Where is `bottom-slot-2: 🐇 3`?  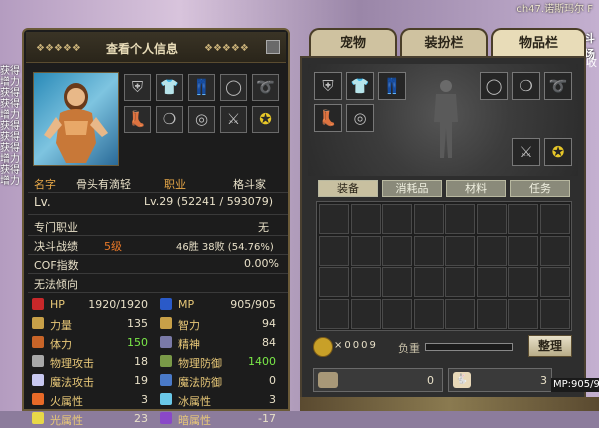 bottom-slot-2: 🐇 3 is located at coordinates (500, 380).